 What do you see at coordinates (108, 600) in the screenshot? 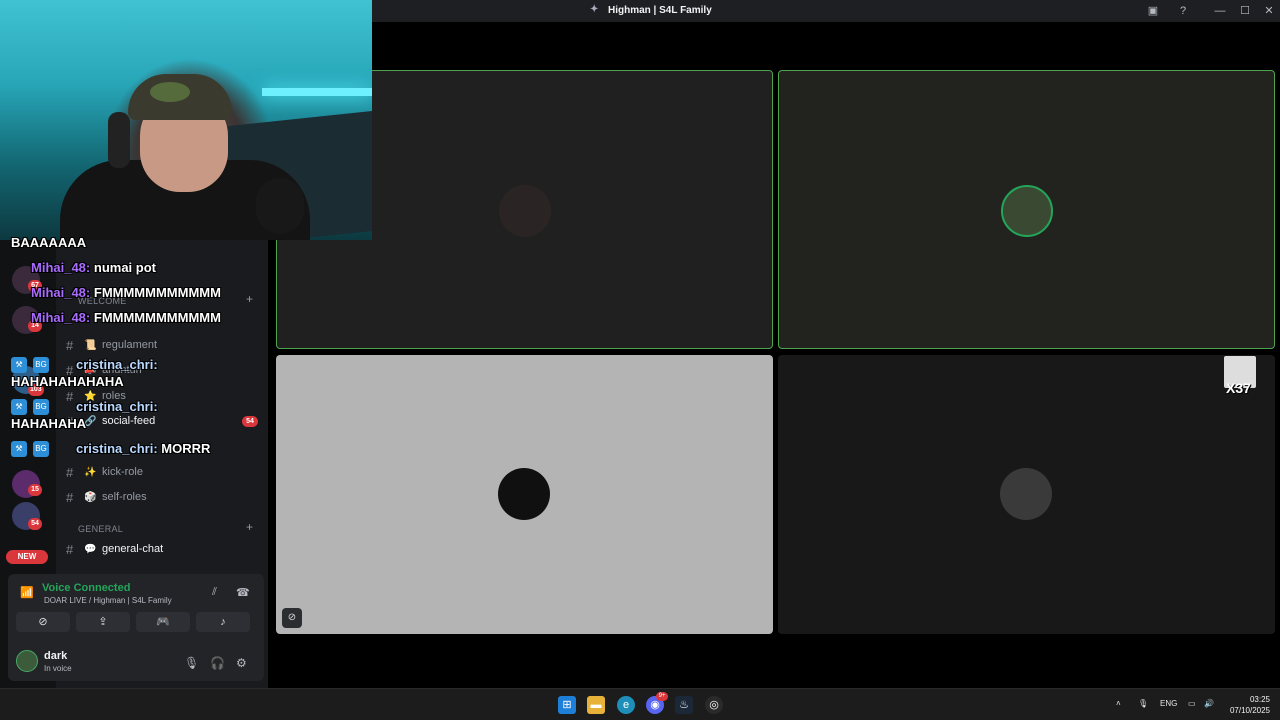
I see `voice-channel-name: DOAR LIVE / Highman | S4L Family` at bounding box center [108, 600].